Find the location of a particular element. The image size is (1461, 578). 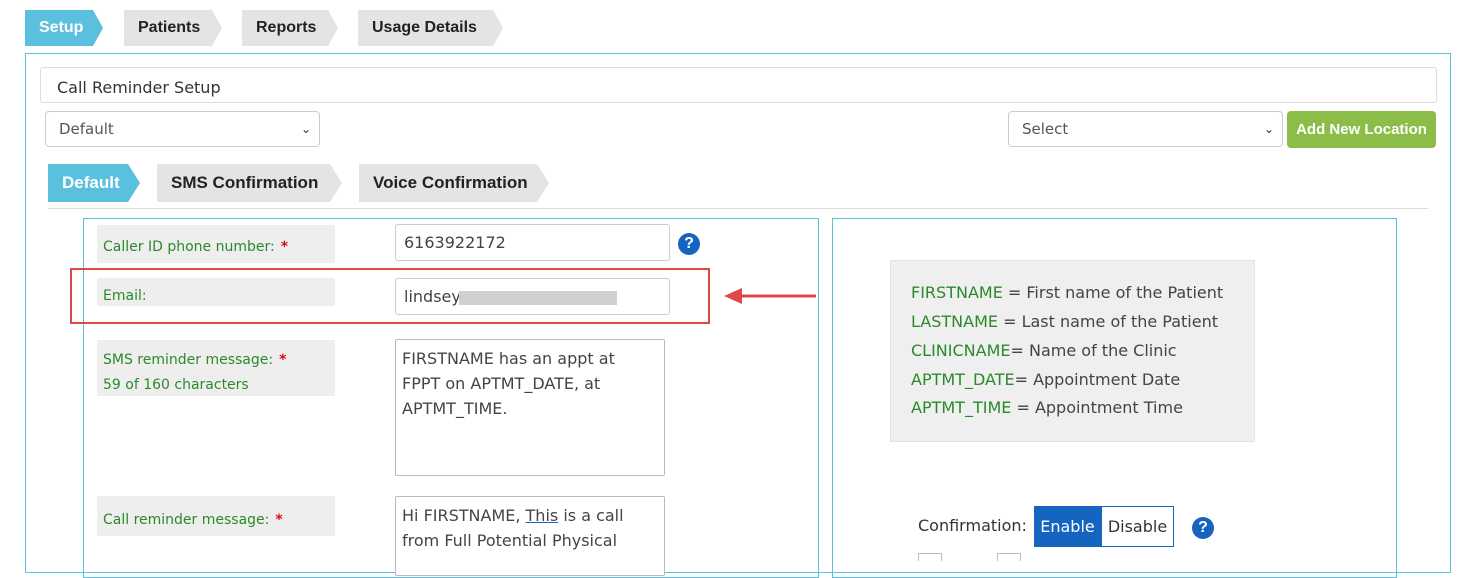

sms-message-label-text: SMS reminder message: is located at coordinates (188, 360).